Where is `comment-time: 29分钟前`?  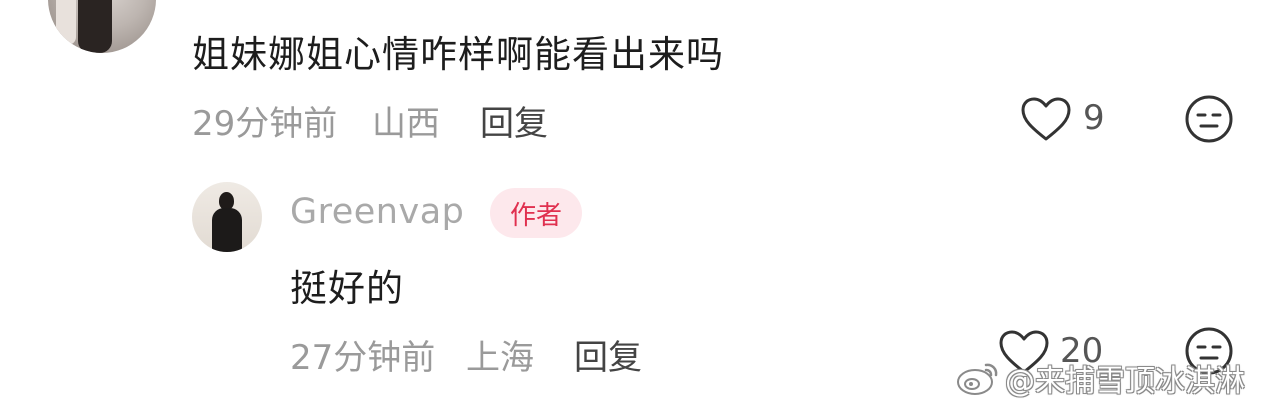
comment-time: 29分钟前 is located at coordinates (265, 124).